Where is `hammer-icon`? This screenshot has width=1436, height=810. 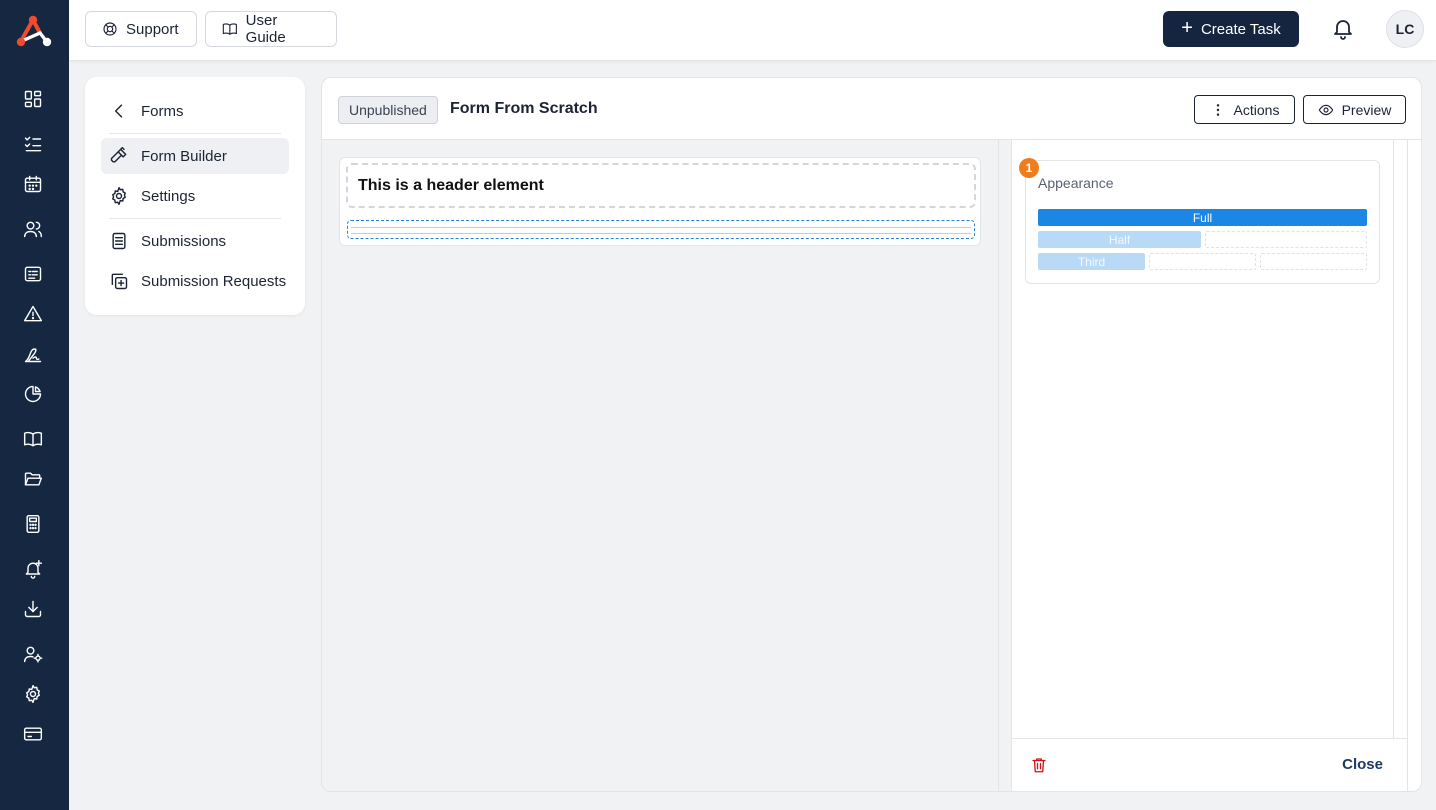 hammer-icon is located at coordinates (118, 154).